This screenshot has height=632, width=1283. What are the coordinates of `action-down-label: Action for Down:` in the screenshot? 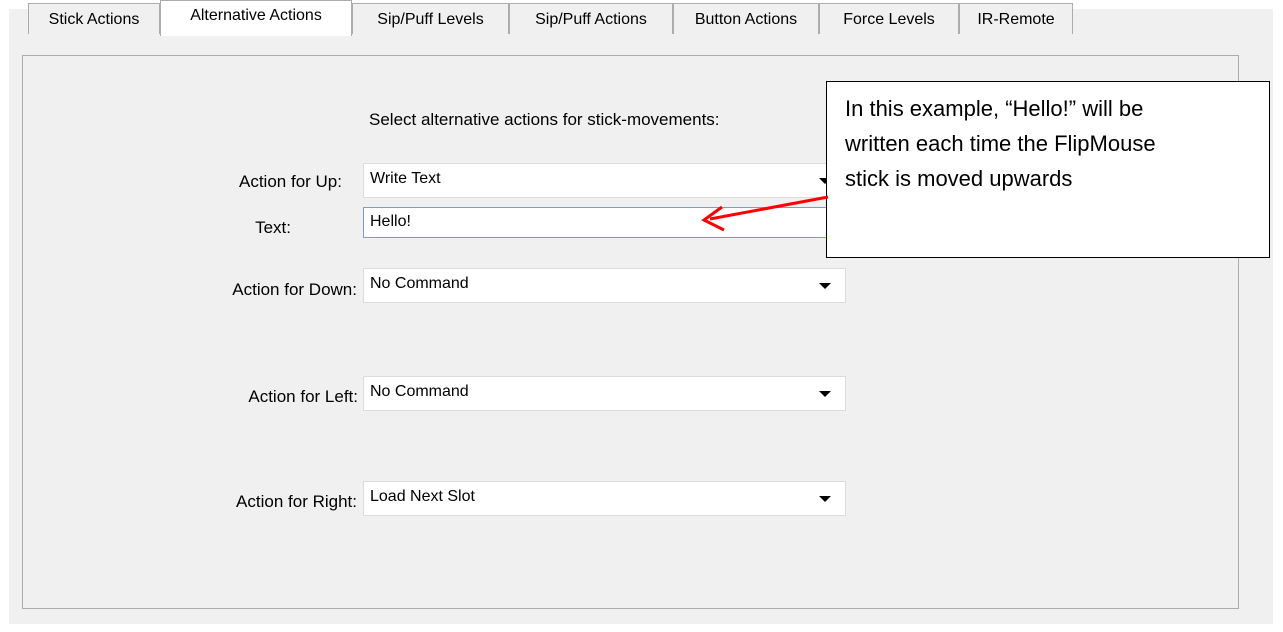 It's located at (294, 289).